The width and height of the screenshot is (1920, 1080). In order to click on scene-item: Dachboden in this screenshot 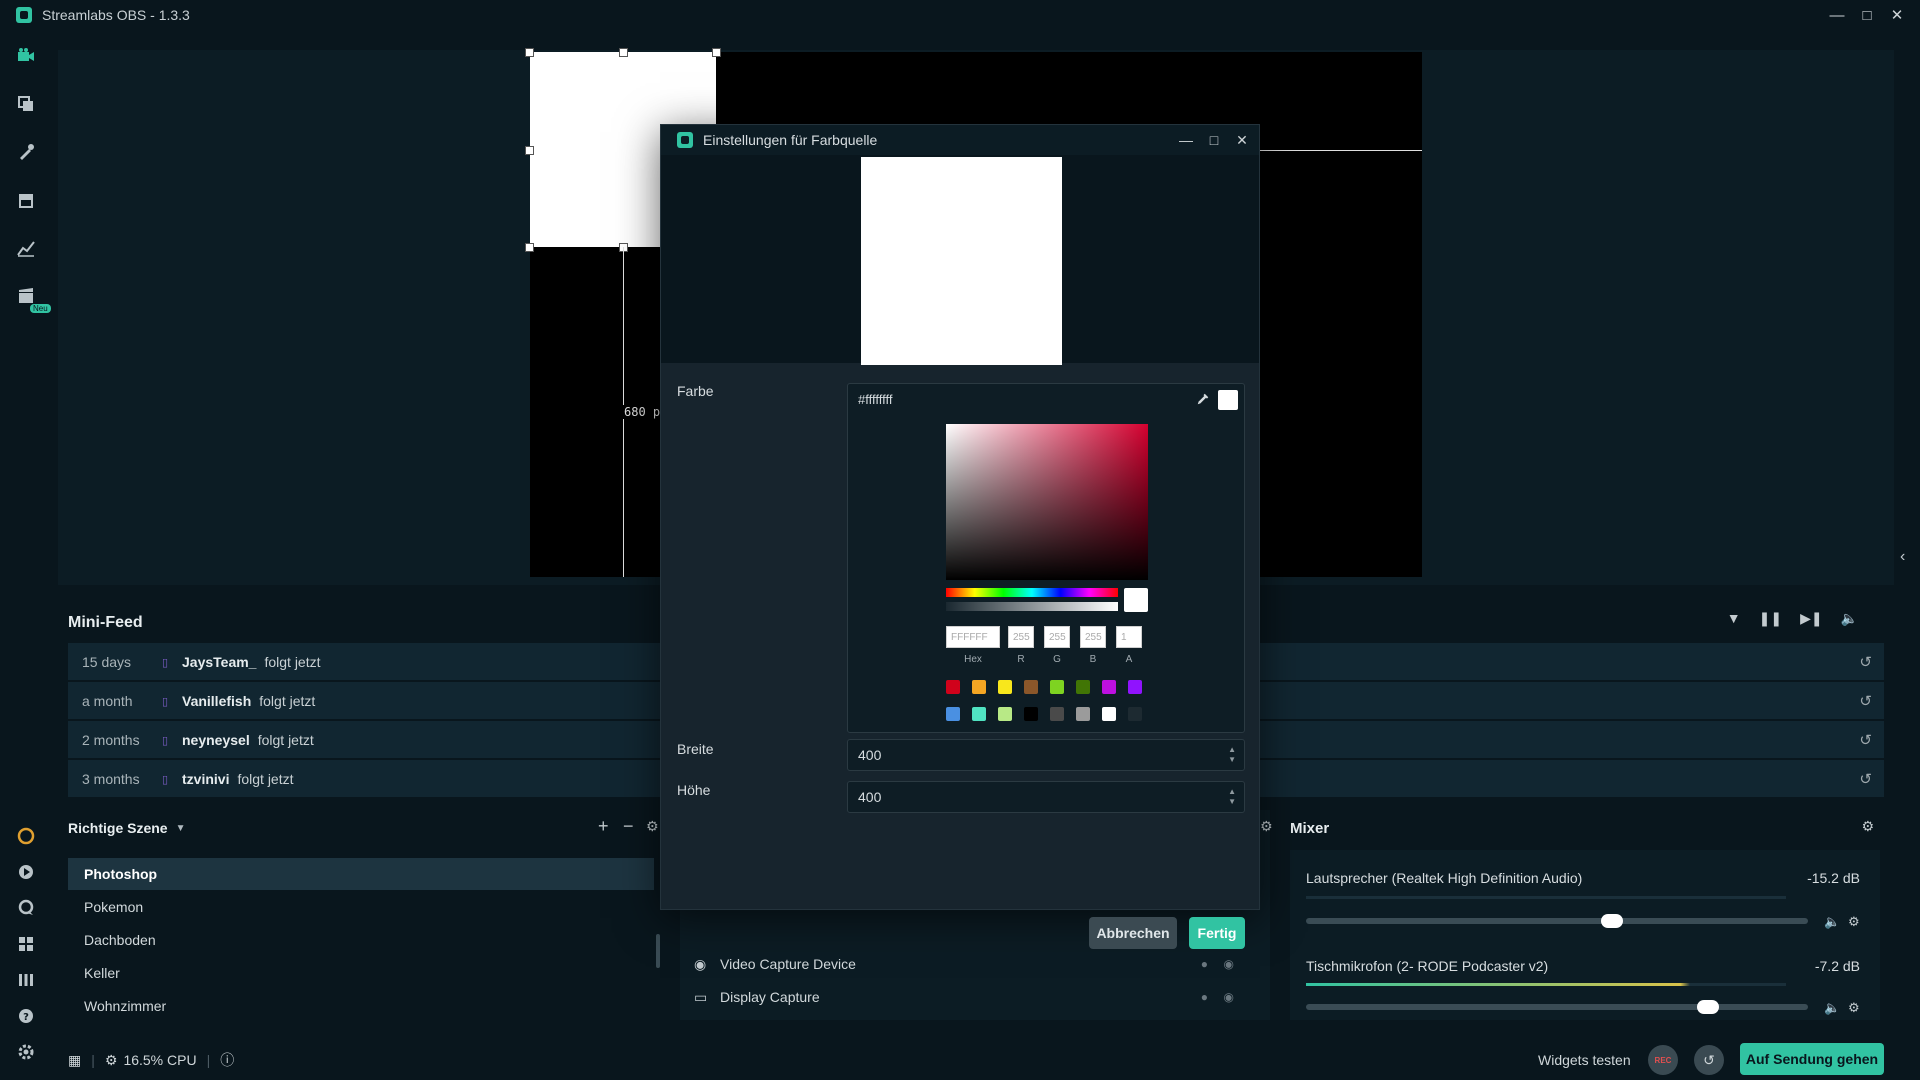, I will do `click(361, 940)`.